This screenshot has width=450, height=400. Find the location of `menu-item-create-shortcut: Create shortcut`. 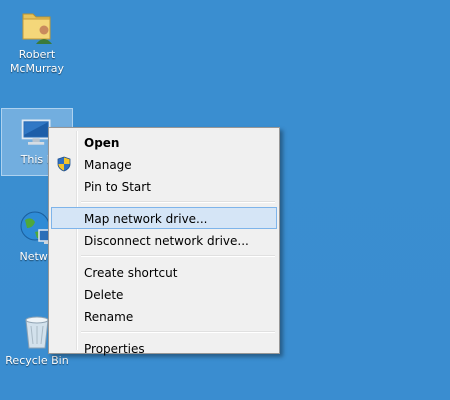

menu-item-create-shortcut: Create shortcut is located at coordinates (164, 272).